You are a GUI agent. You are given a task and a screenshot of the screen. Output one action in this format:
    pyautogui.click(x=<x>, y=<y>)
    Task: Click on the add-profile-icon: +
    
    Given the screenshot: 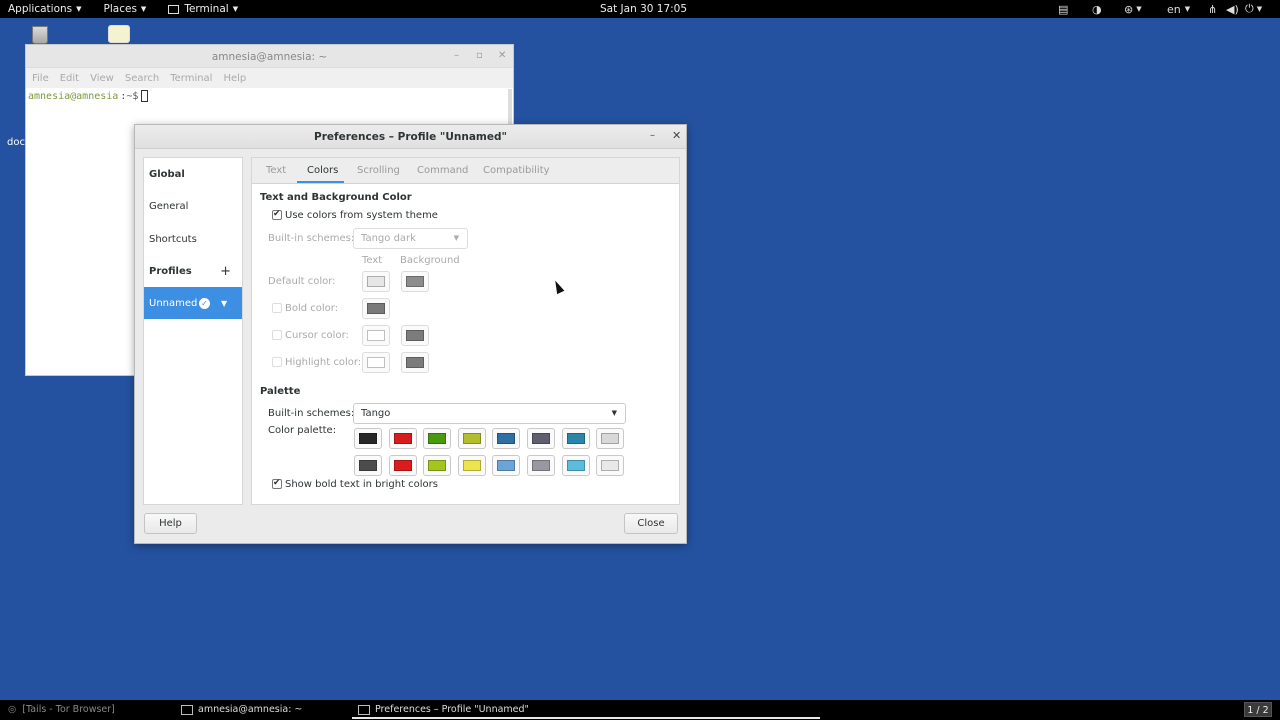 What is the action you would take?
    pyautogui.click(x=225, y=271)
    